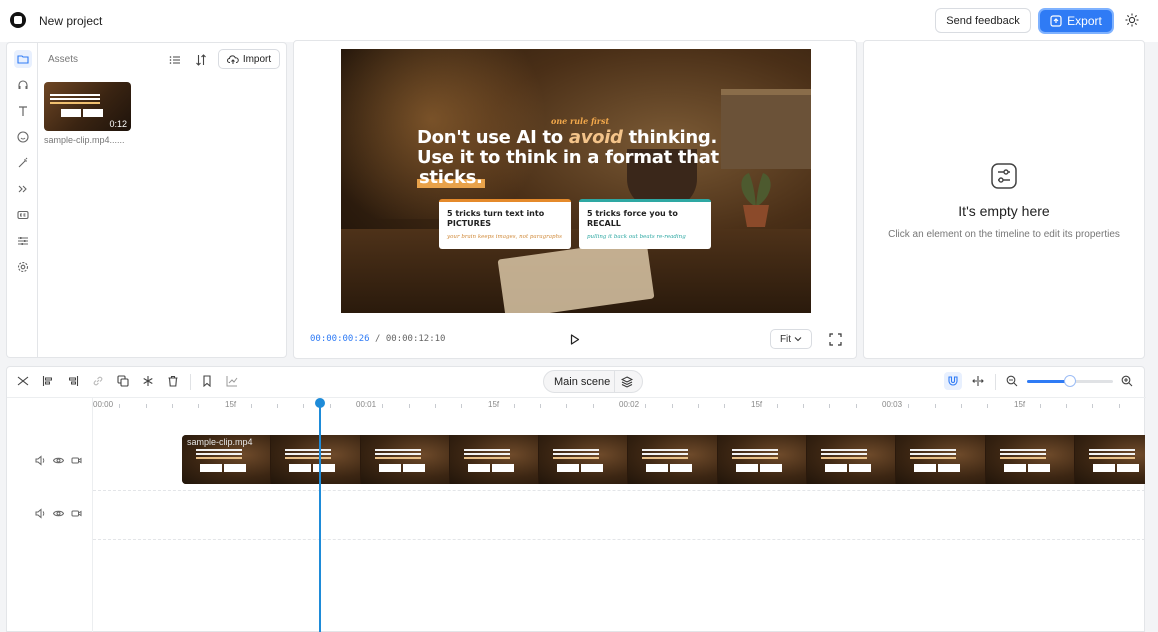  What do you see at coordinates (451, 177) in the screenshot?
I see `video-headline-line3: sticks.` at bounding box center [451, 177].